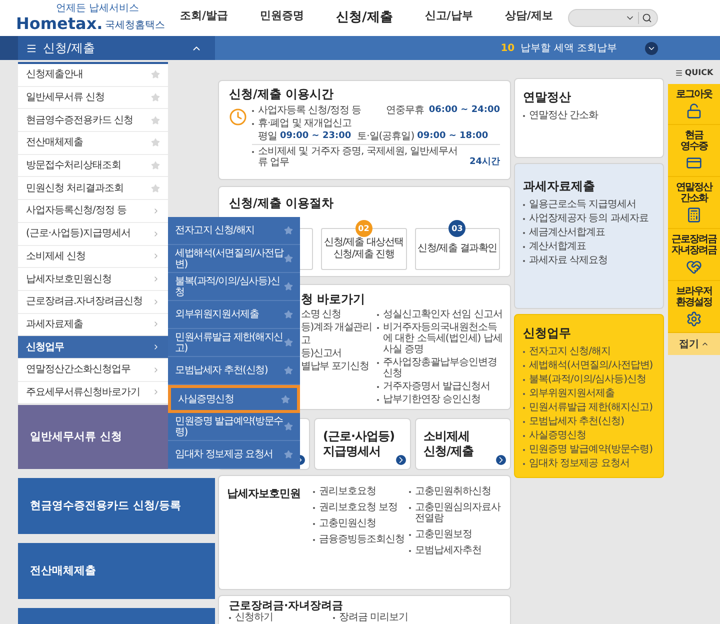 Image resolution: width=720 pixels, height=624 pixels. Describe the element at coordinates (234, 259) in the screenshot. I see `submenu-item: 세법해석(서면질의/사전답변)` at that location.